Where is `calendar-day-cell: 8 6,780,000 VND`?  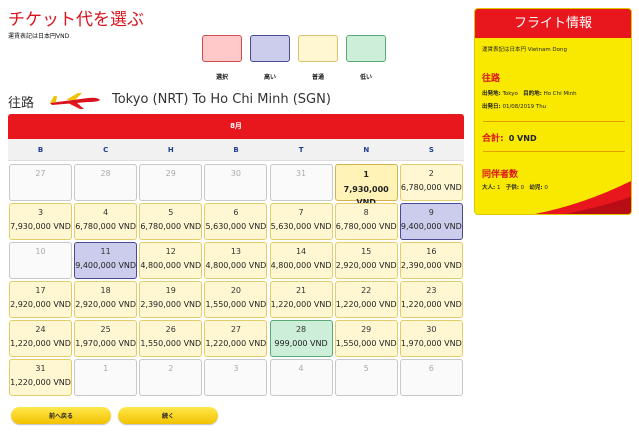 calendar-day-cell: 8 6,780,000 VND is located at coordinates (366, 221).